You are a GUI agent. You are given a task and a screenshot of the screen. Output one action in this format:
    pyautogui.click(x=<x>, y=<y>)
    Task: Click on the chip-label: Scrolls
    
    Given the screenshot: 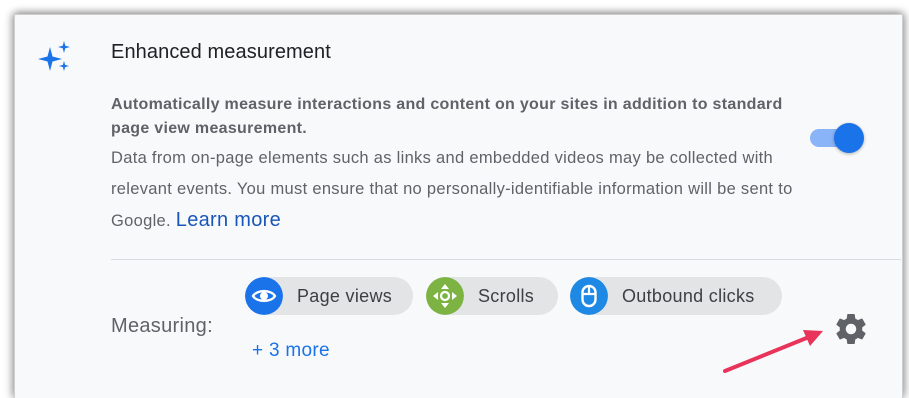 What is the action you would take?
    pyautogui.click(x=506, y=296)
    